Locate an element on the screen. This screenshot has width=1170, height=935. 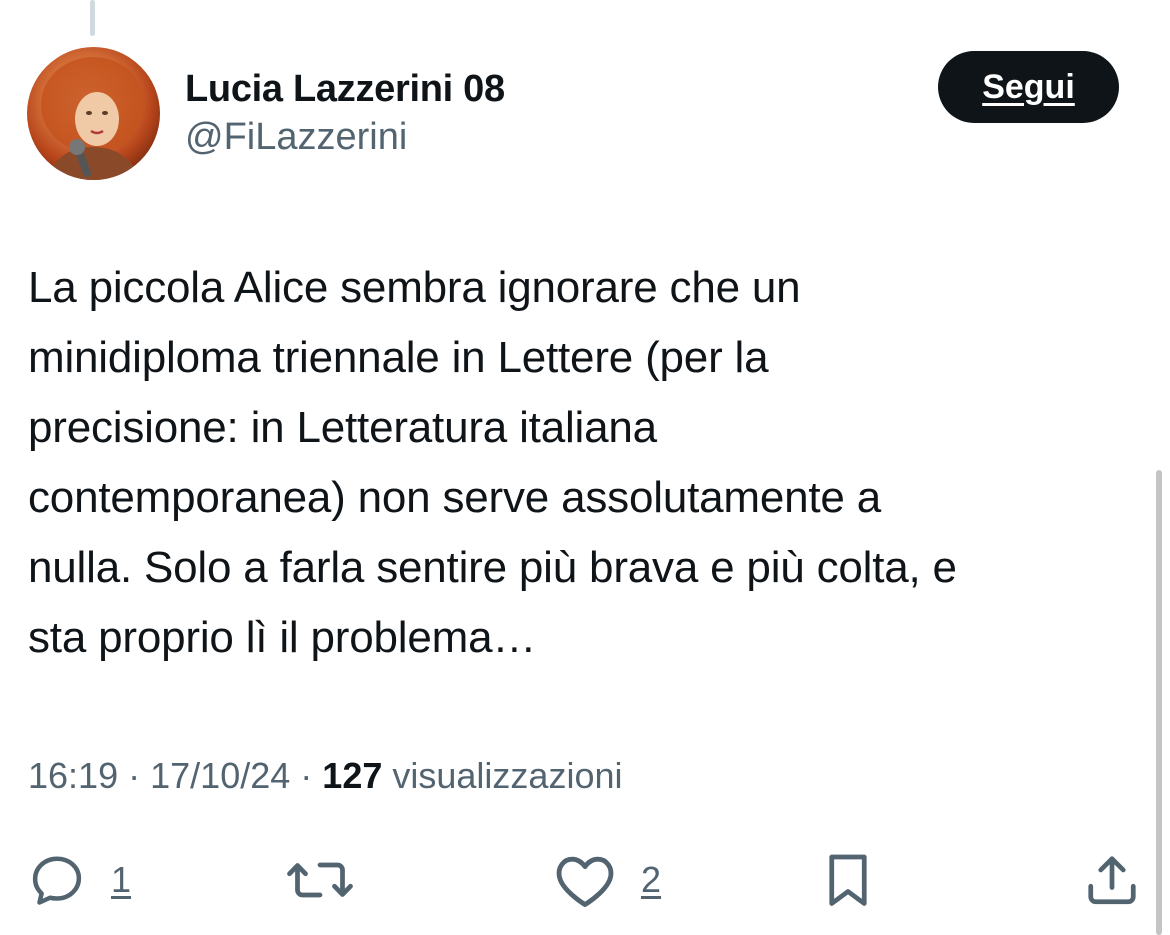
share-button is located at coordinates (1112, 880).